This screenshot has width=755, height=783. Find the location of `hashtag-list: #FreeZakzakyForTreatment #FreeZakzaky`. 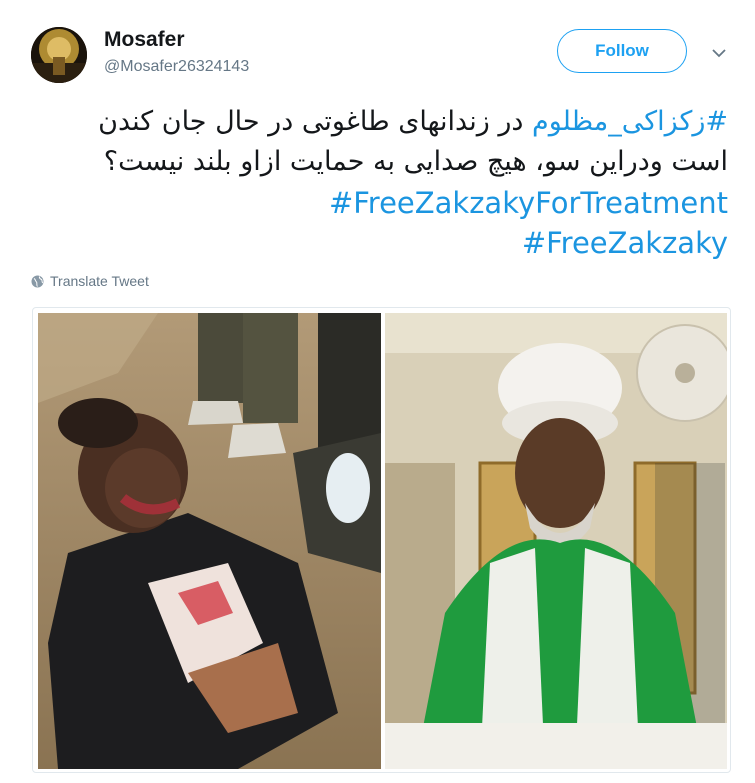

hashtag-list: #FreeZakzakyForTreatment #FreeZakzaky is located at coordinates (528, 223).